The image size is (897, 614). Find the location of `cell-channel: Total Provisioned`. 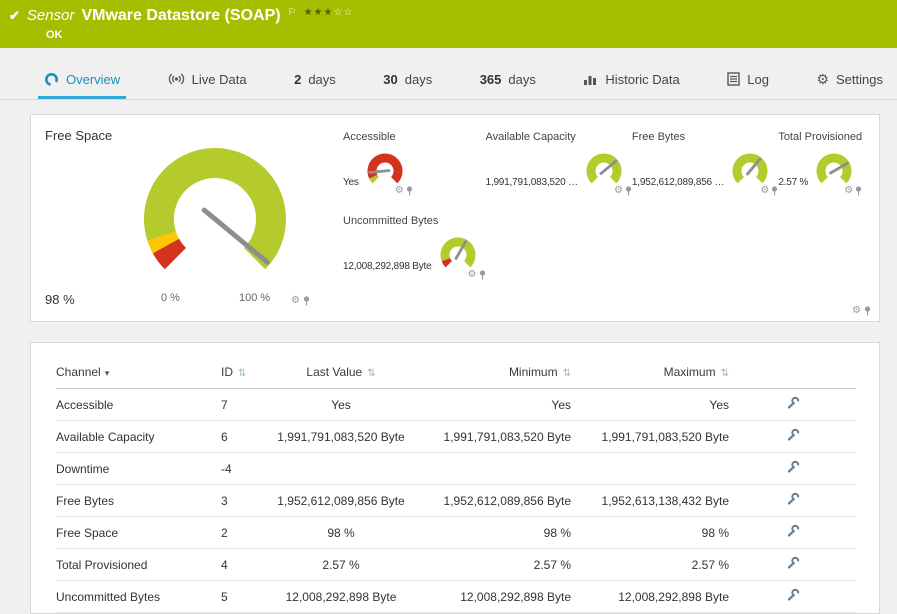

cell-channel: Total Provisioned is located at coordinates (138, 564).